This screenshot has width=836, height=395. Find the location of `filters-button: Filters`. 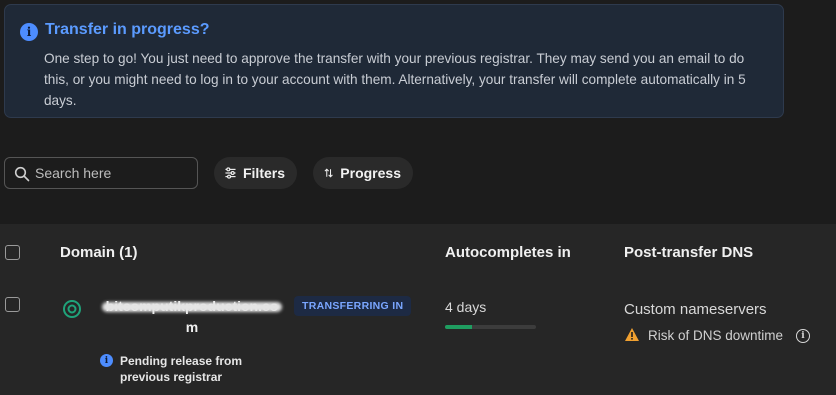

filters-button: Filters is located at coordinates (255, 173).